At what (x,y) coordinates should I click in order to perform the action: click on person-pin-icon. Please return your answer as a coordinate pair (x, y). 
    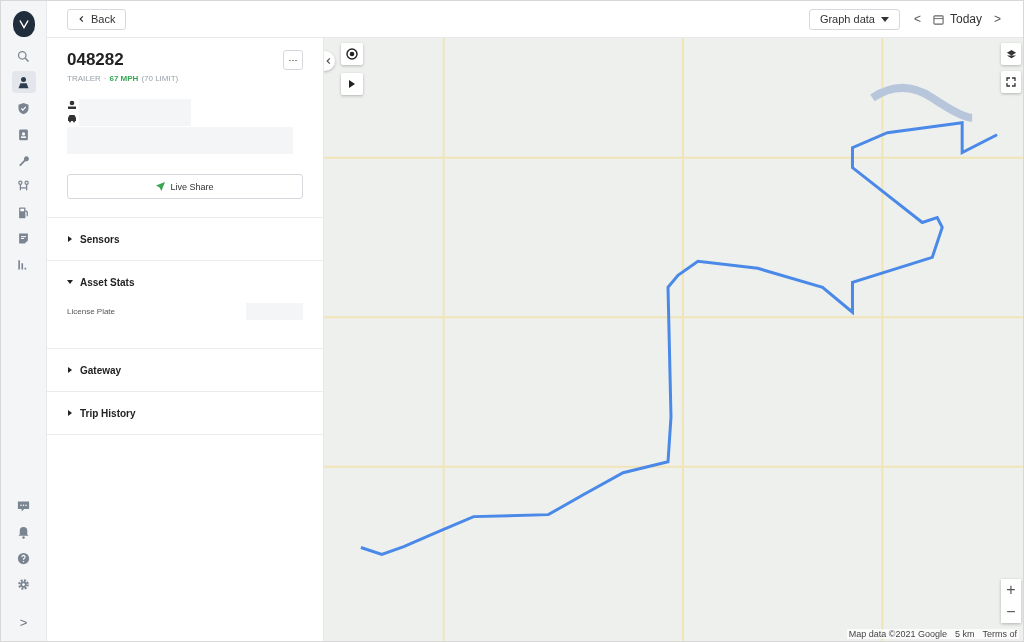
    Looking at the image, I should click on (23, 82).